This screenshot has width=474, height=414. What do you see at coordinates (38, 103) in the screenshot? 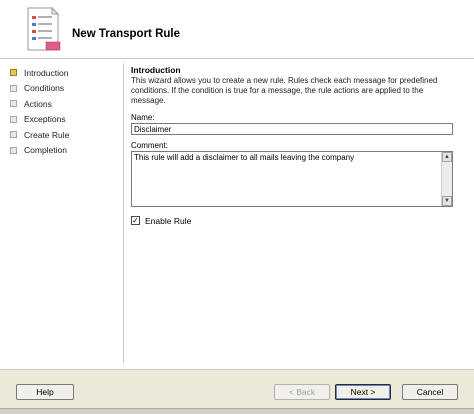
I see `nav-step-label: Actions` at bounding box center [38, 103].